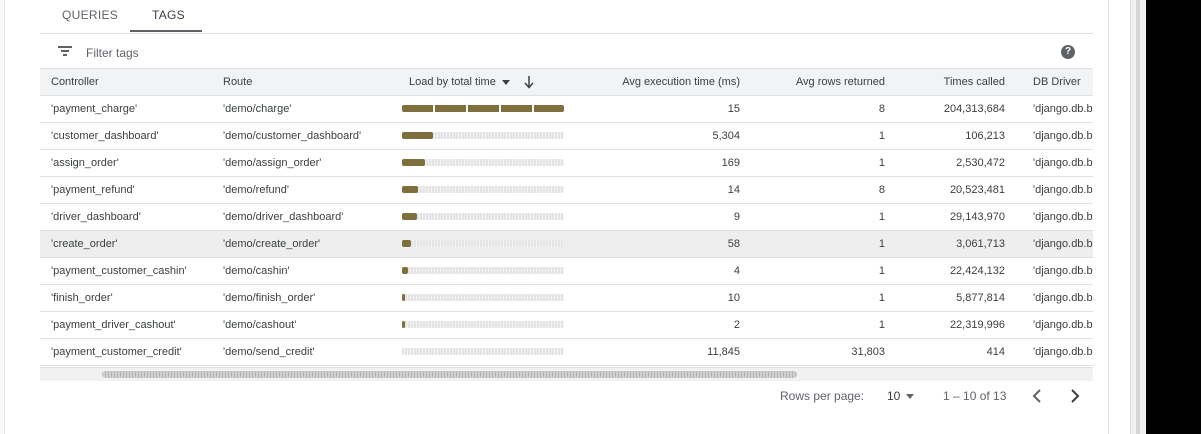 The width and height of the screenshot is (1201, 434). Describe the element at coordinates (736, 271) in the screenshot. I see `avg-exec-cell: 4` at that location.